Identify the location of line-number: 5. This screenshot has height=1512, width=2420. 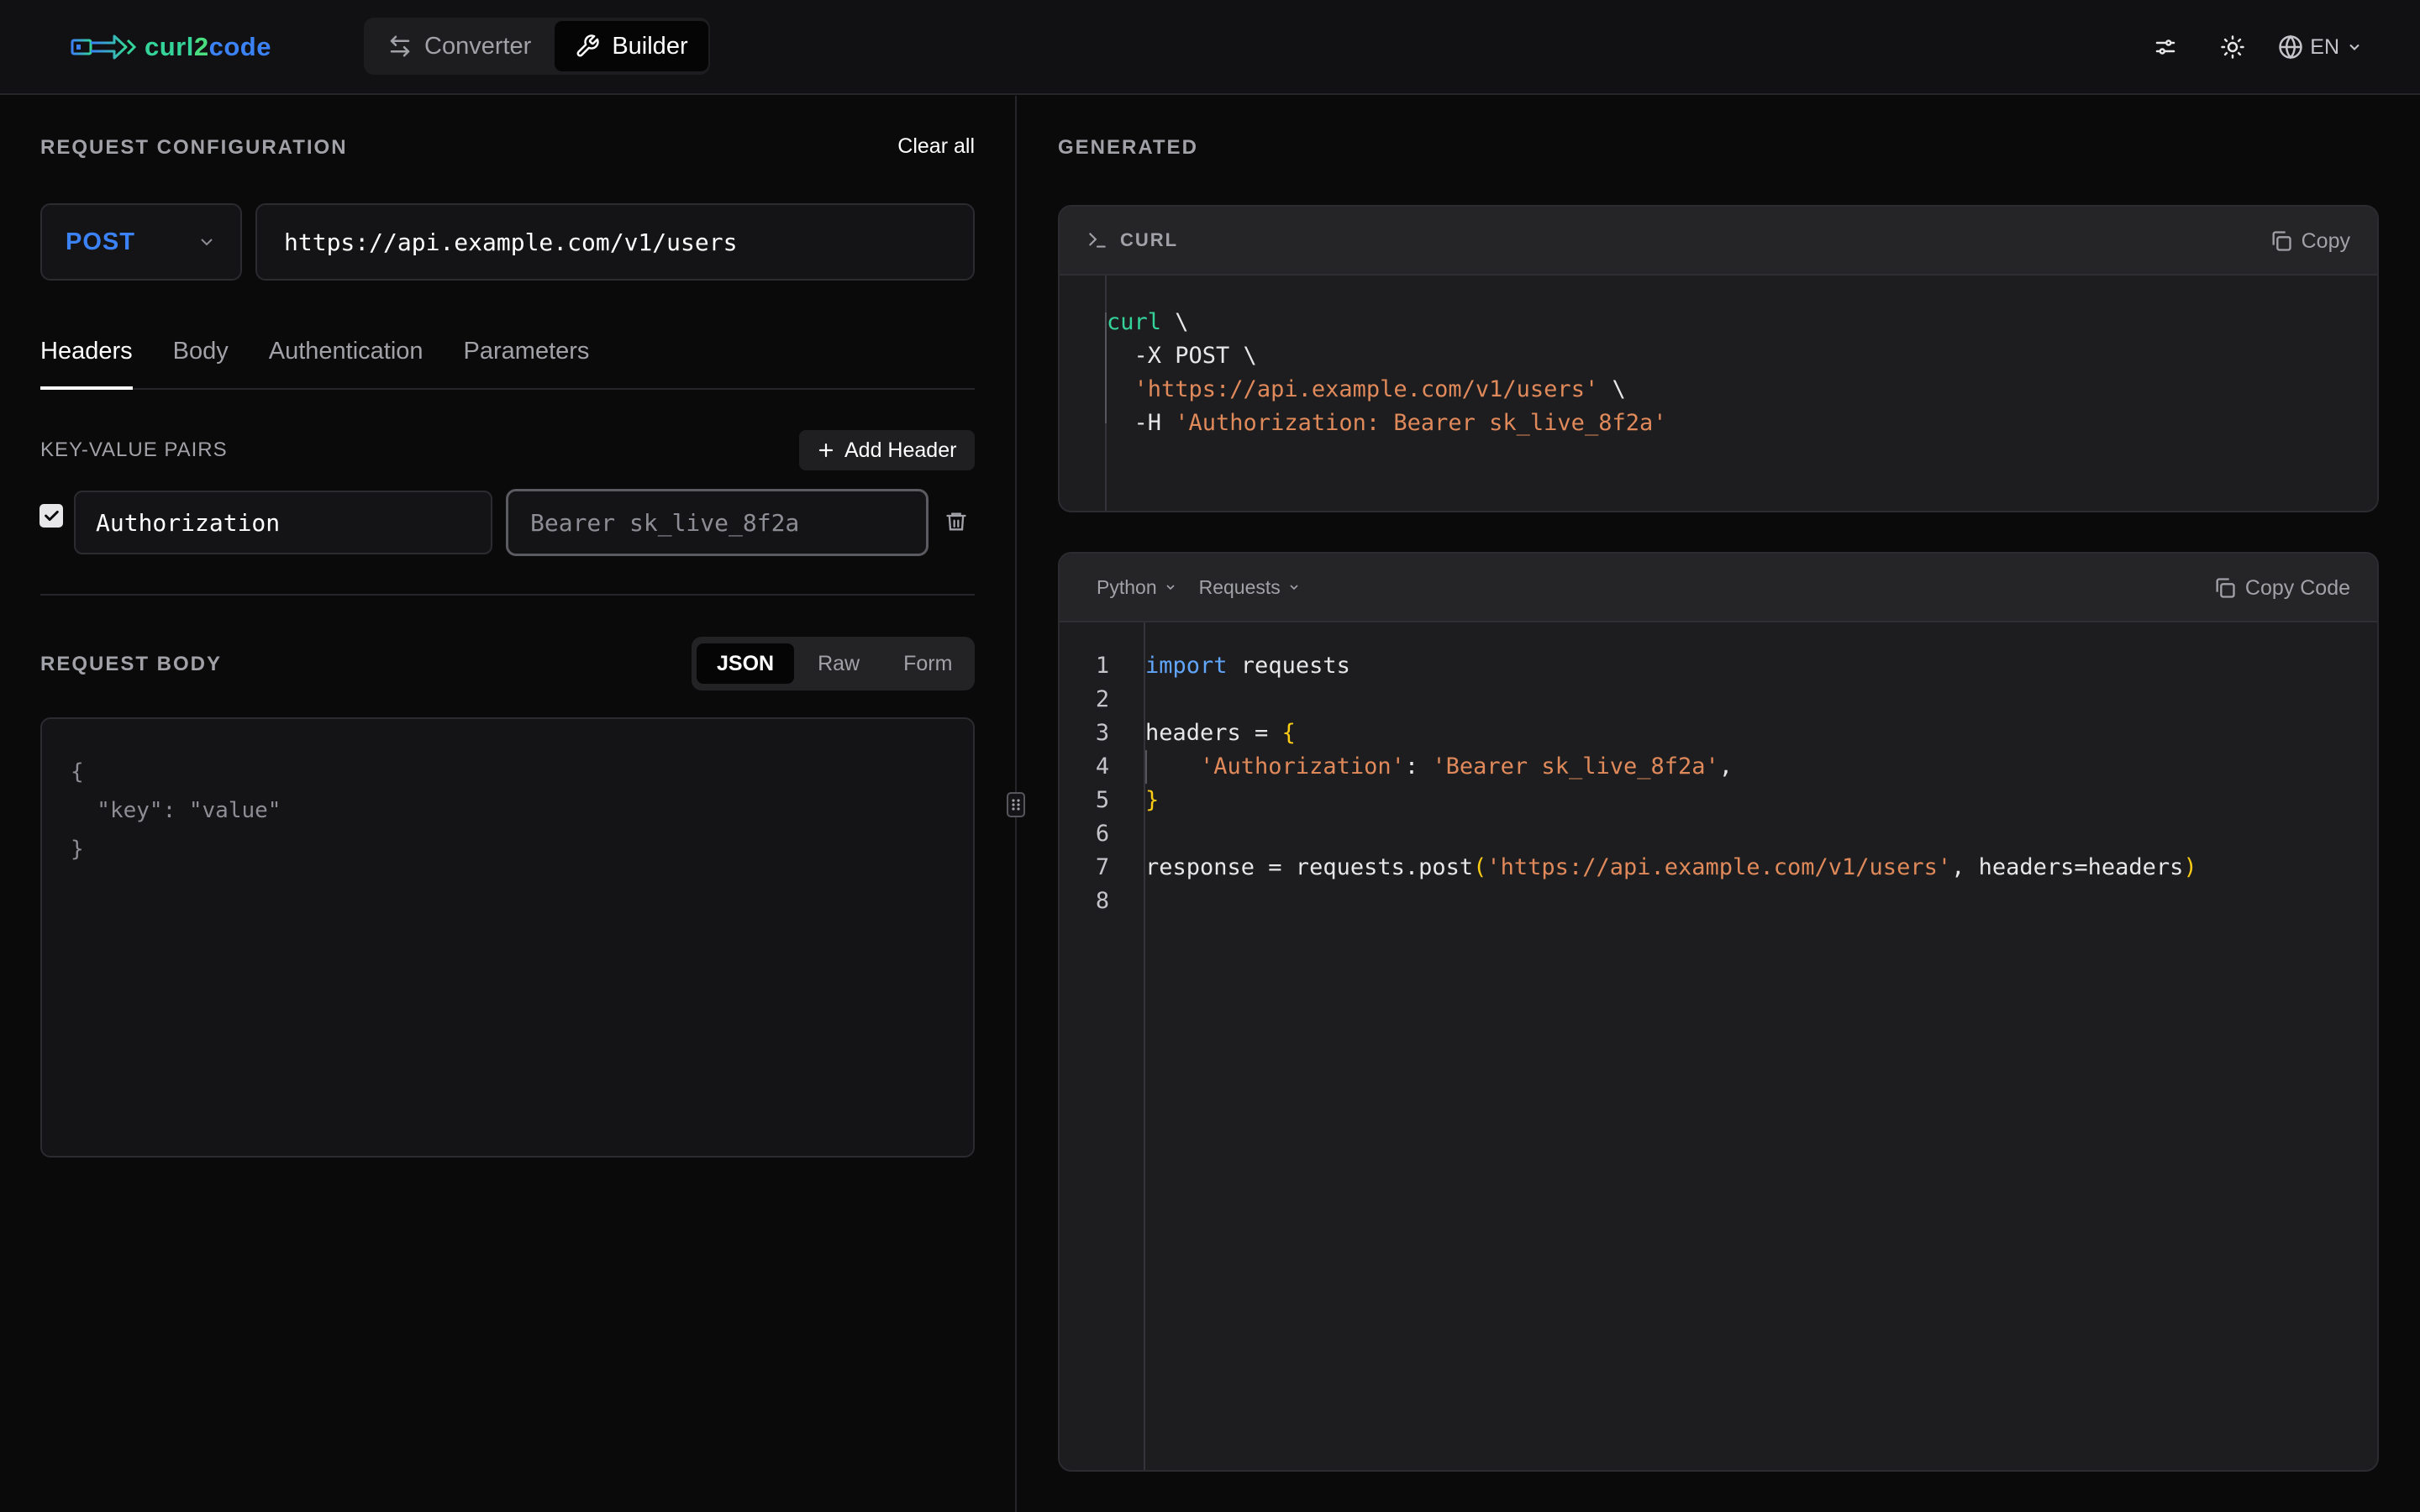
(1103, 800).